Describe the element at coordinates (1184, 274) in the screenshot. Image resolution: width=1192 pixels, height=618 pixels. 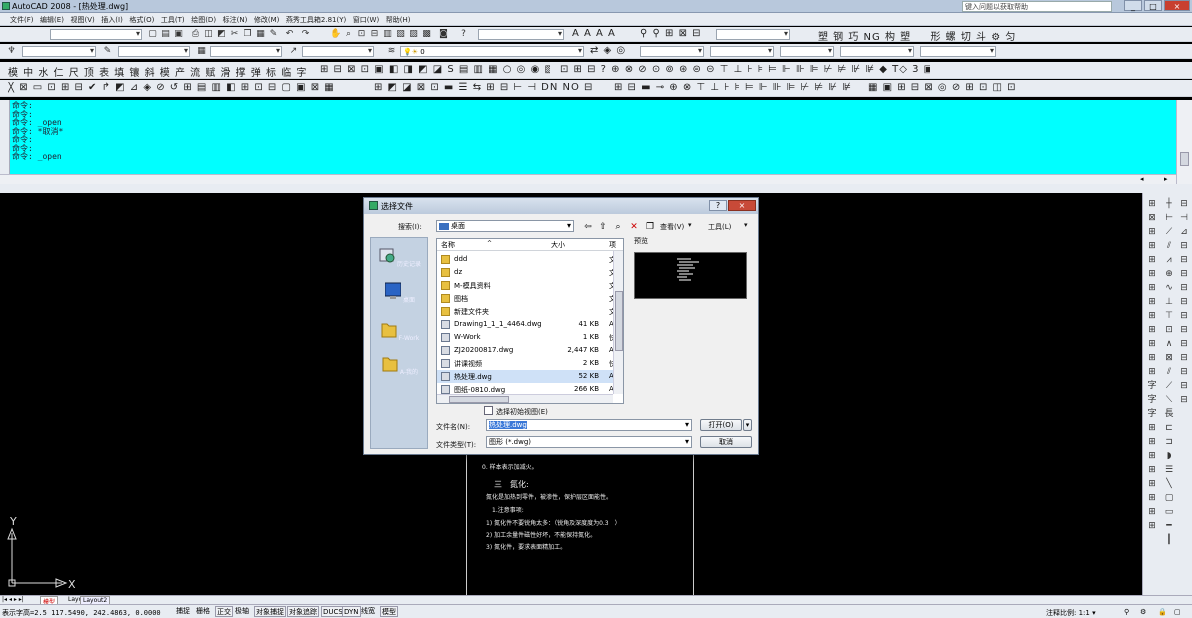
I see `rtool-18-icon: ⊟` at that location.